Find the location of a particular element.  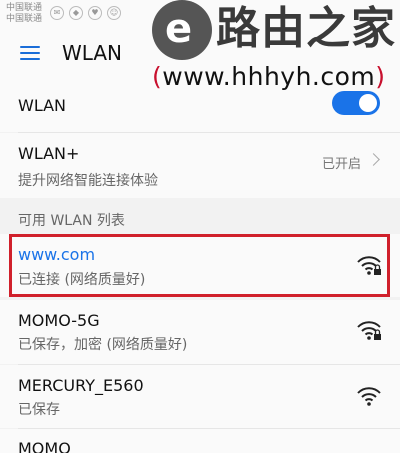

wlan-toggle-switch is located at coordinates (356, 103).